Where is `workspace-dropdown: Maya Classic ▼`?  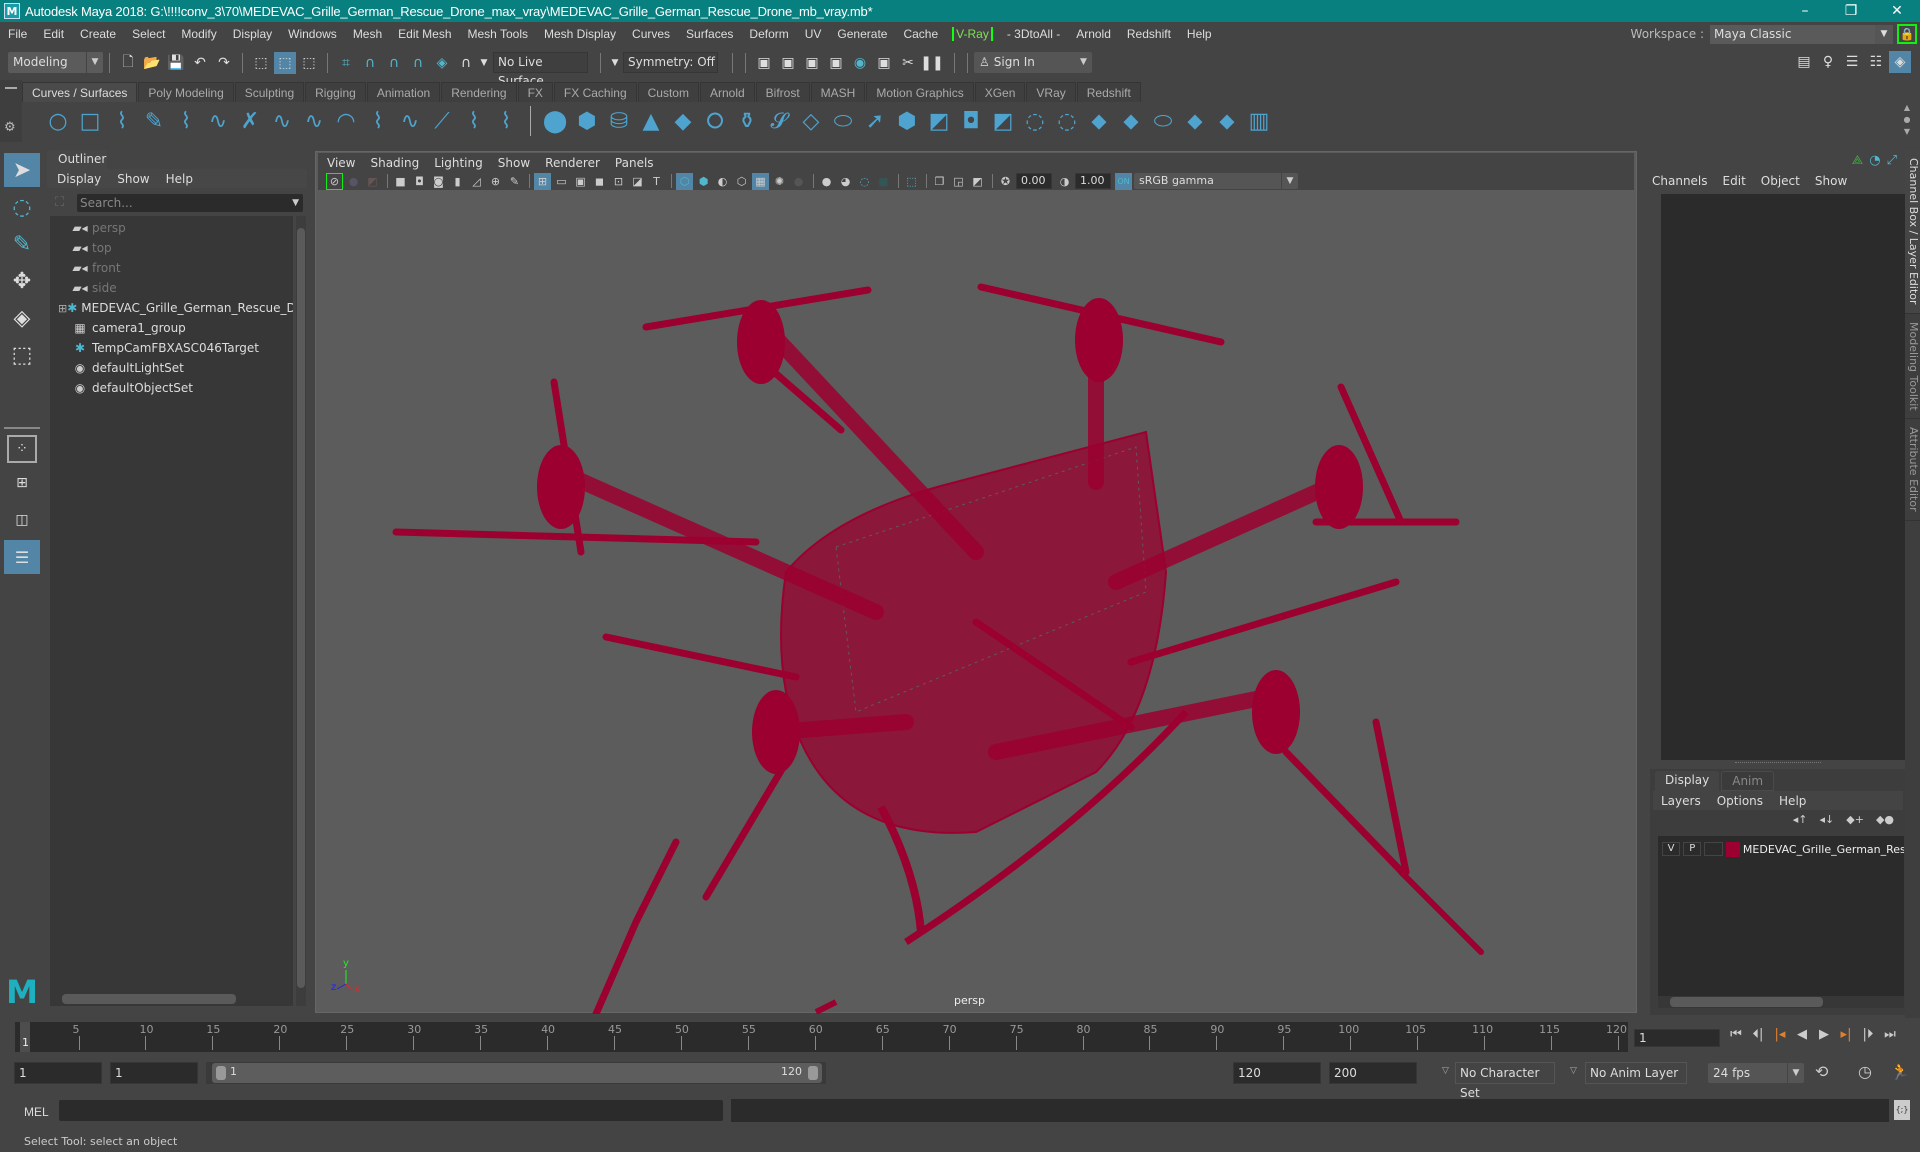
workspace-dropdown: Maya Classic ▼ is located at coordinates (1801, 34).